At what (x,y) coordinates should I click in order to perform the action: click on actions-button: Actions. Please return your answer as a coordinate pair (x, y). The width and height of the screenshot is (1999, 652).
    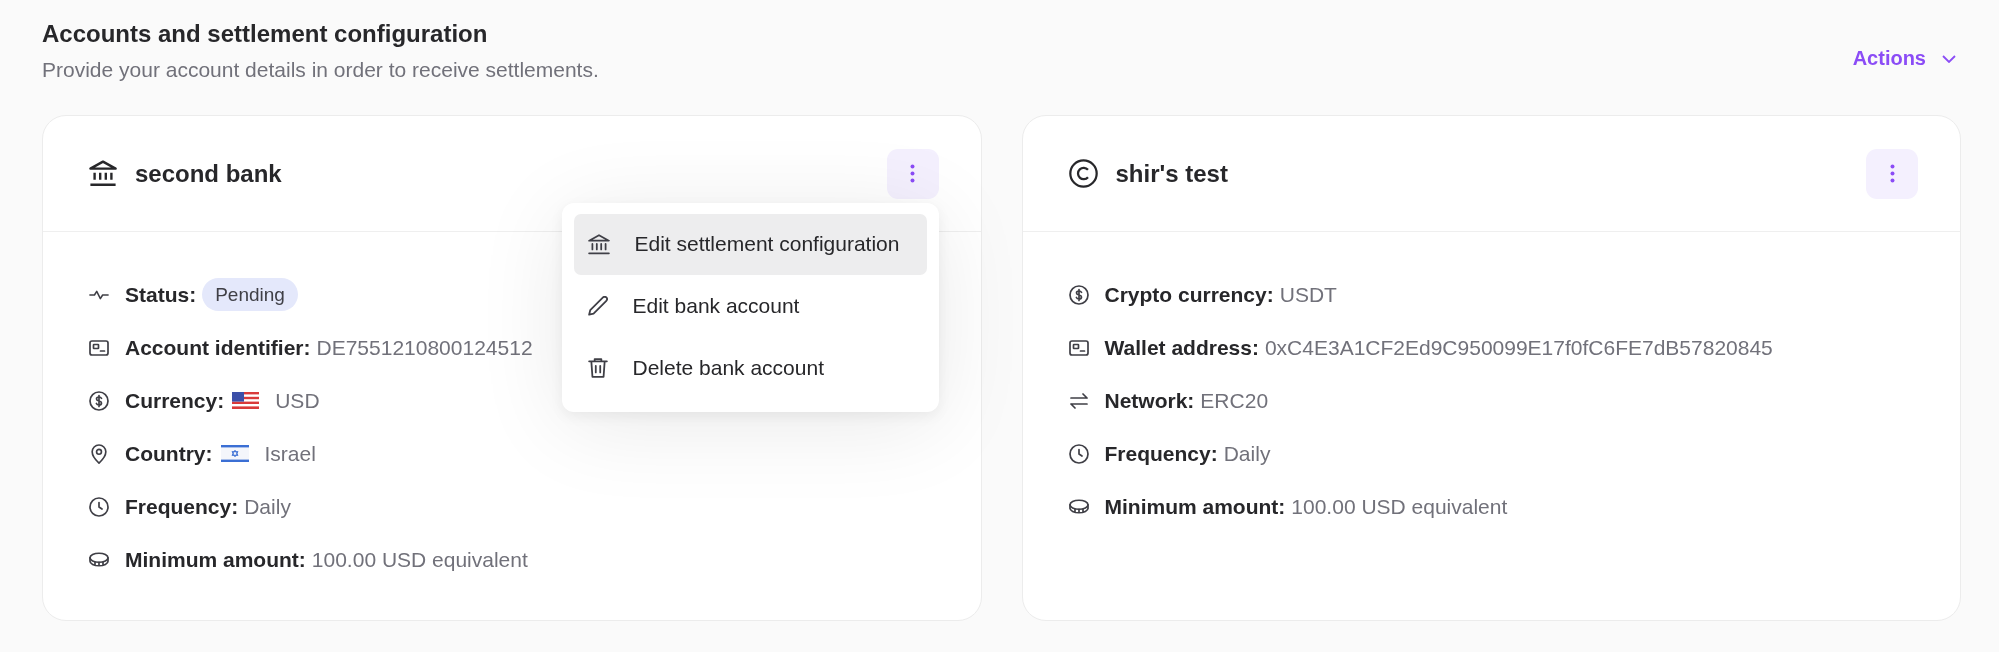
    Looking at the image, I should click on (1904, 58).